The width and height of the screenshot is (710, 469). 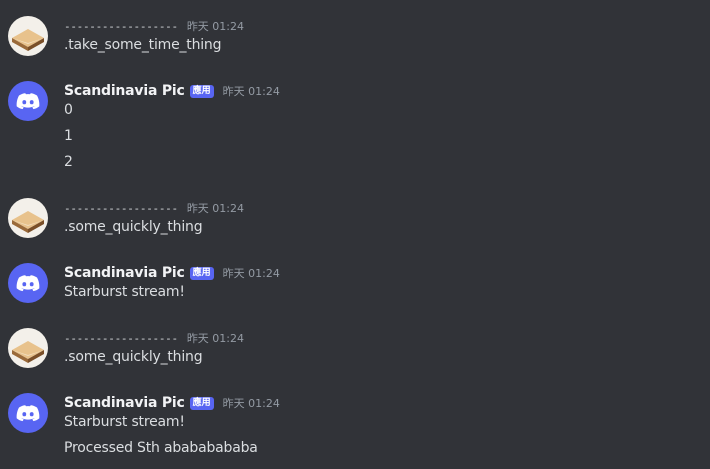 I want to click on message-text: 1, so click(x=68, y=136).